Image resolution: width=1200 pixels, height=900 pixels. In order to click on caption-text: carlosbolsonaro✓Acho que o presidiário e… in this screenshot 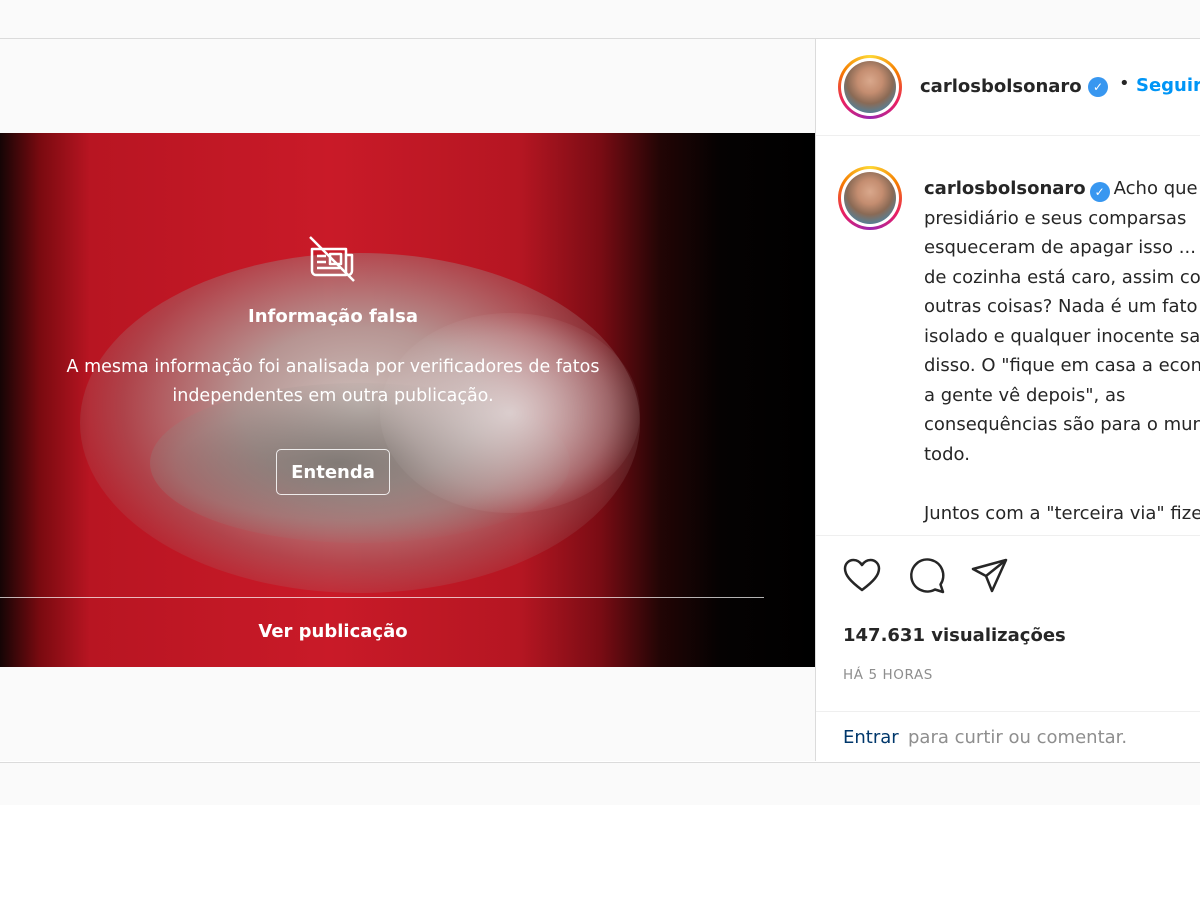, I will do `click(1062, 354)`.